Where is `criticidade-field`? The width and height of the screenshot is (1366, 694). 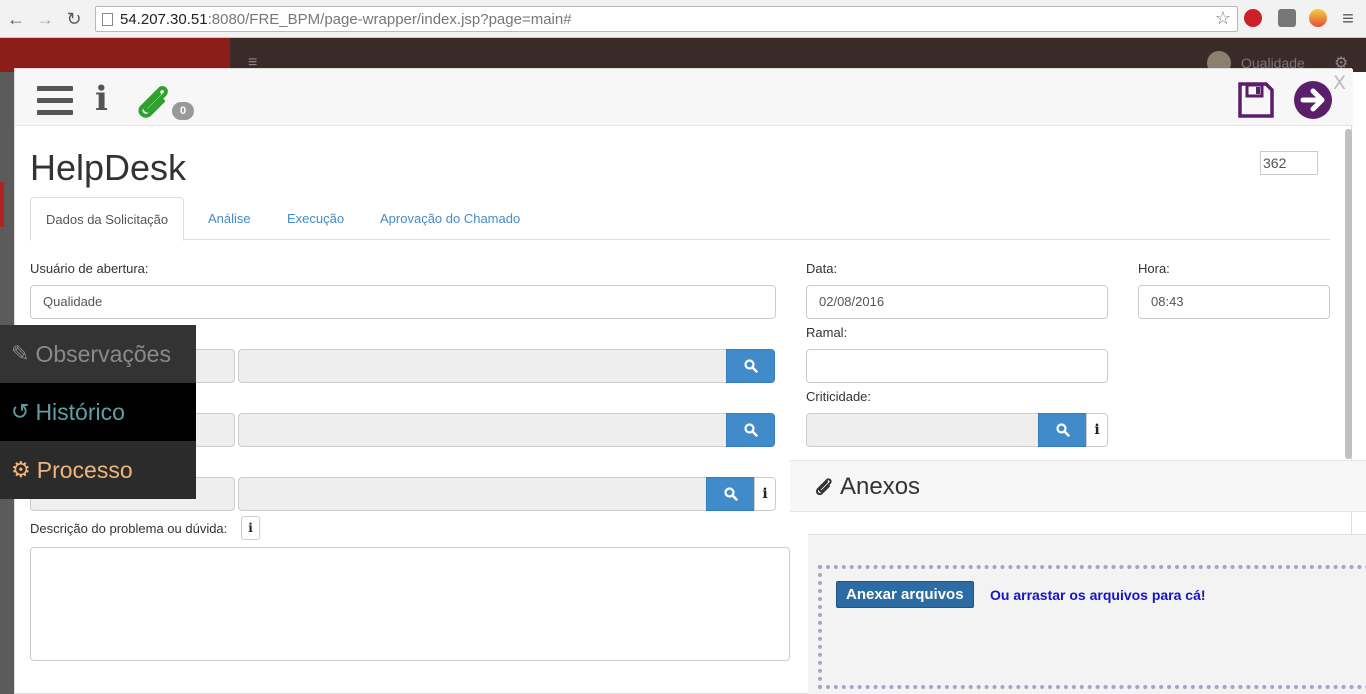
criticidade-field is located at coordinates (923, 430).